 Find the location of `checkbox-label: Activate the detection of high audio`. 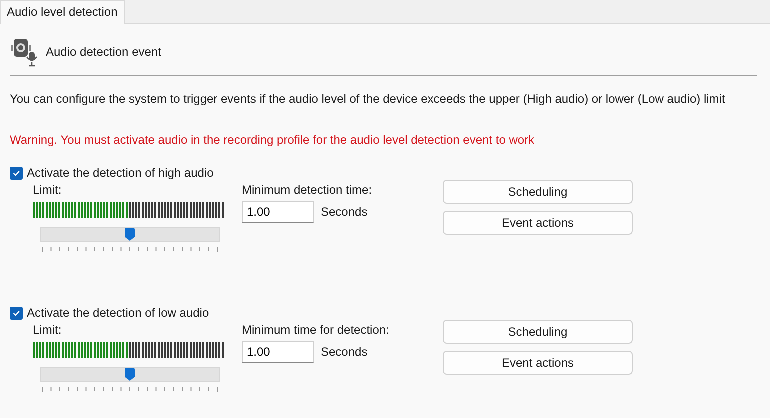

checkbox-label: Activate the detection of high audio is located at coordinates (120, 173).